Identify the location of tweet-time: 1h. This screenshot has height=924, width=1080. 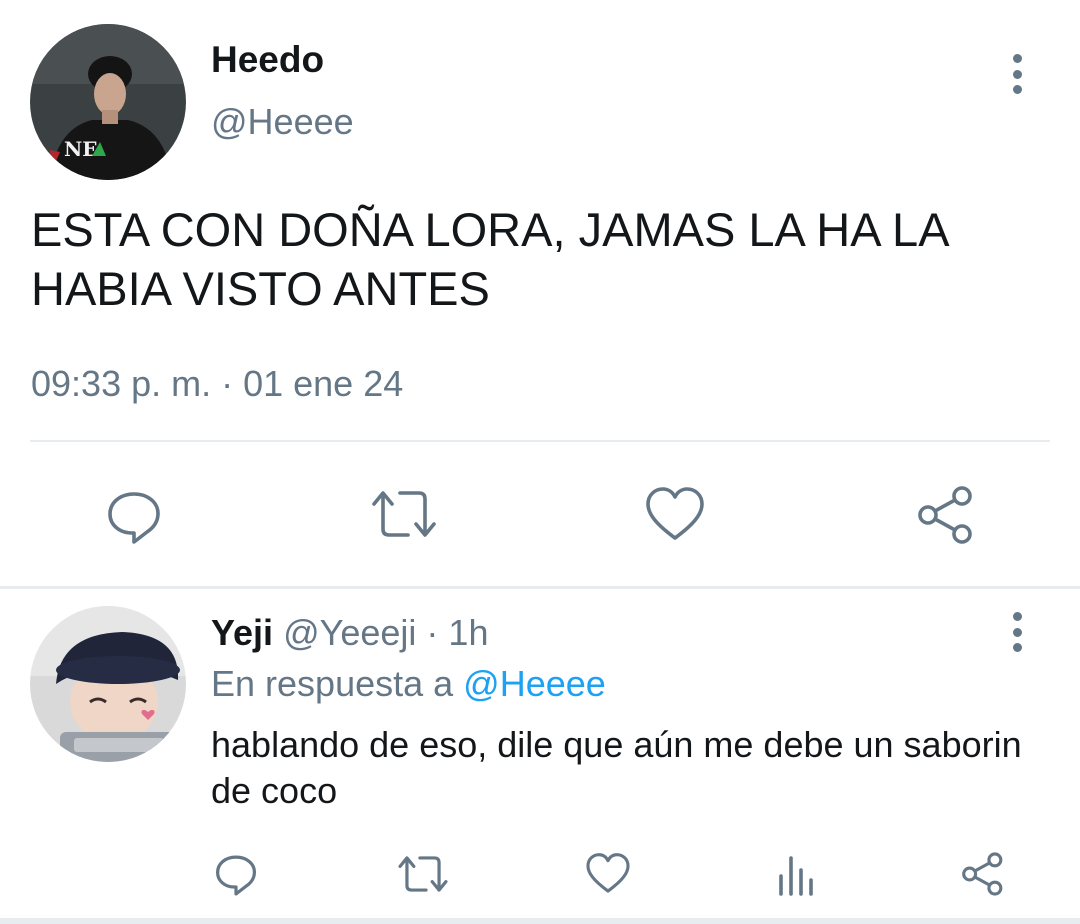
(468, 632).